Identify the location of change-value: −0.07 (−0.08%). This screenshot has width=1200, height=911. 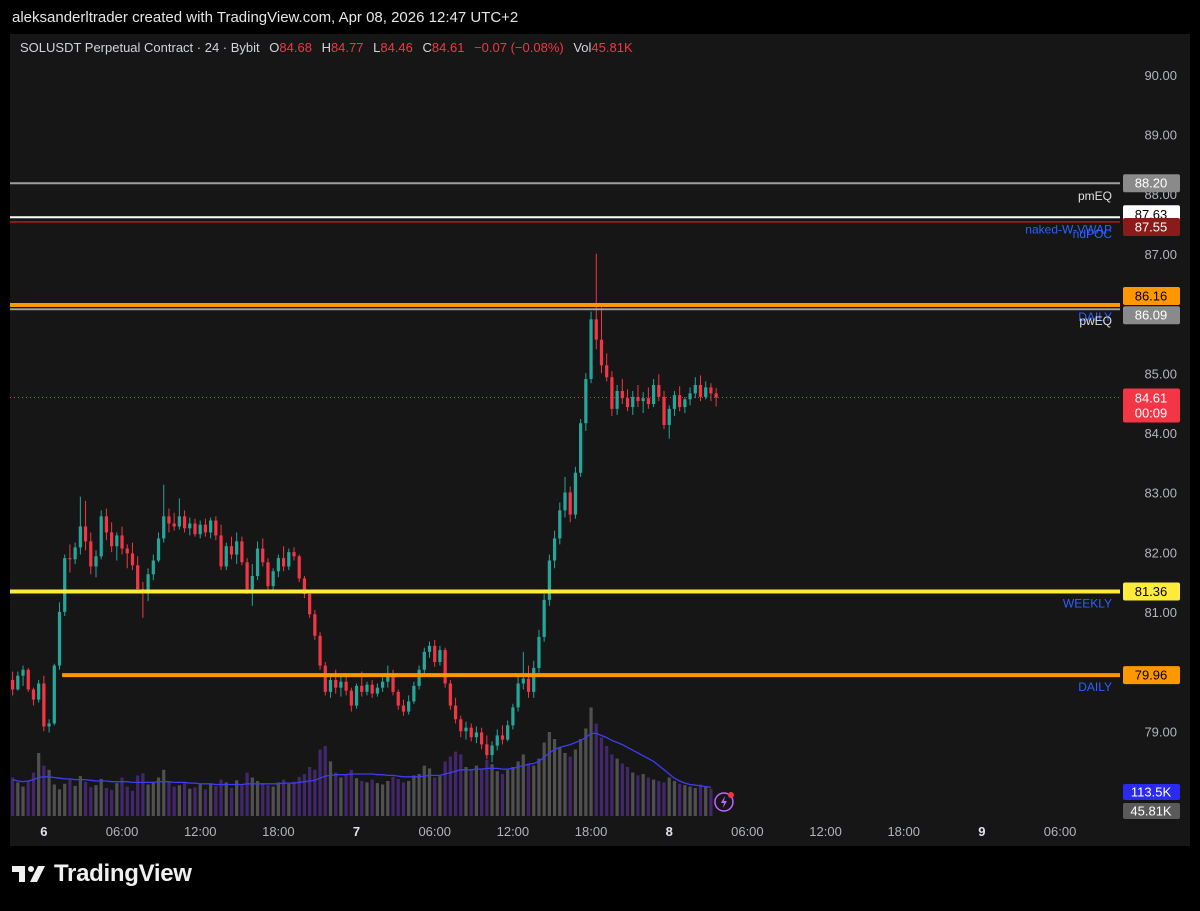
(519, 47).